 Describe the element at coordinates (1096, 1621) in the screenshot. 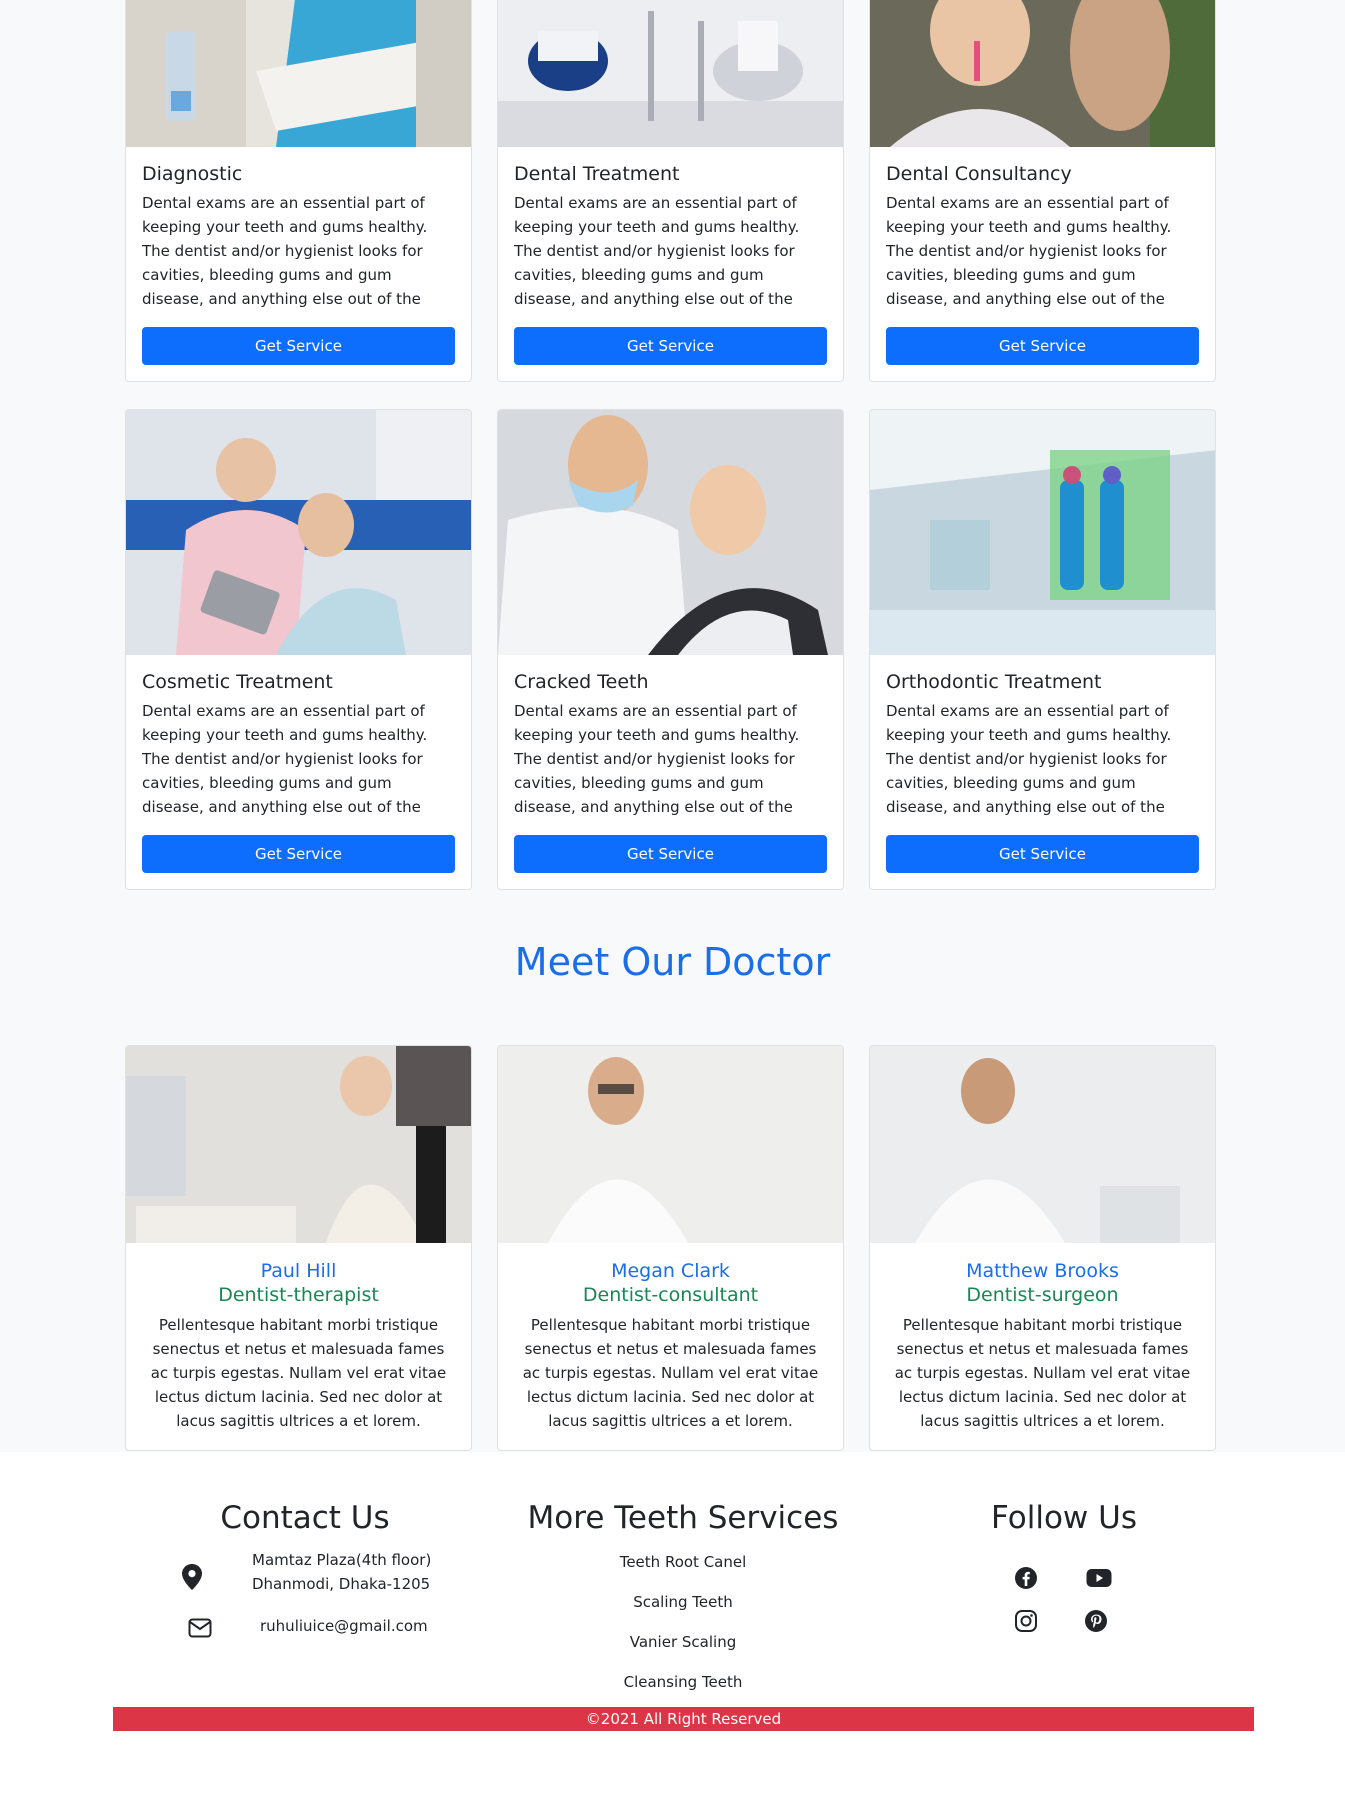

I see `pinterest-icon` at that location.